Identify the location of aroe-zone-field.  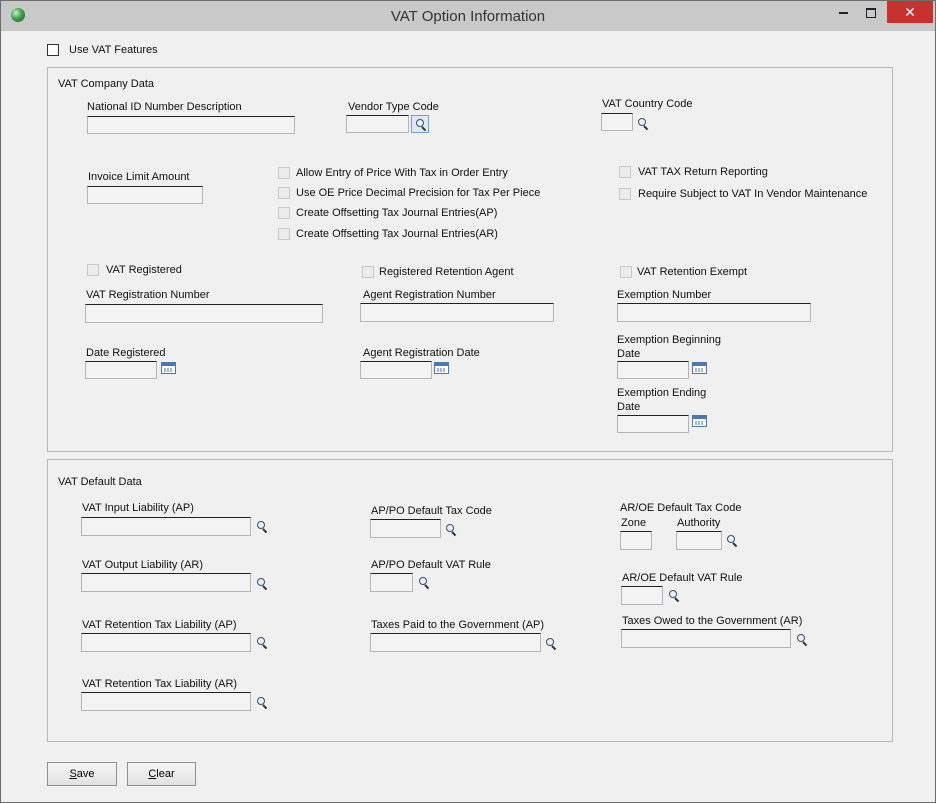
(636, 540).